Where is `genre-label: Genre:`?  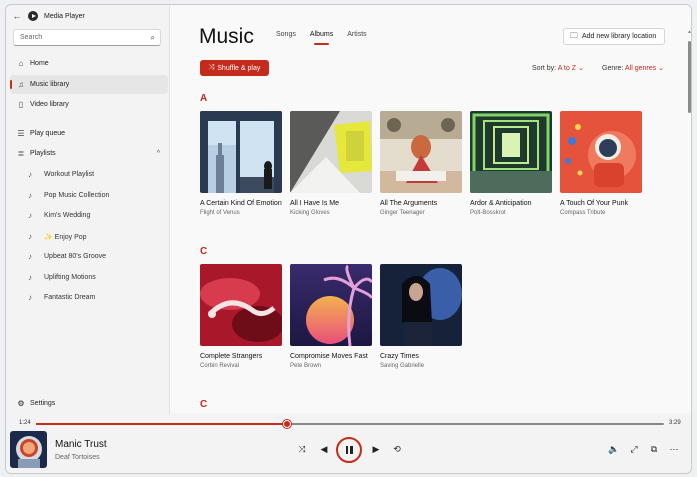 genre-label: Genre: is located at coordinates (613, 68).